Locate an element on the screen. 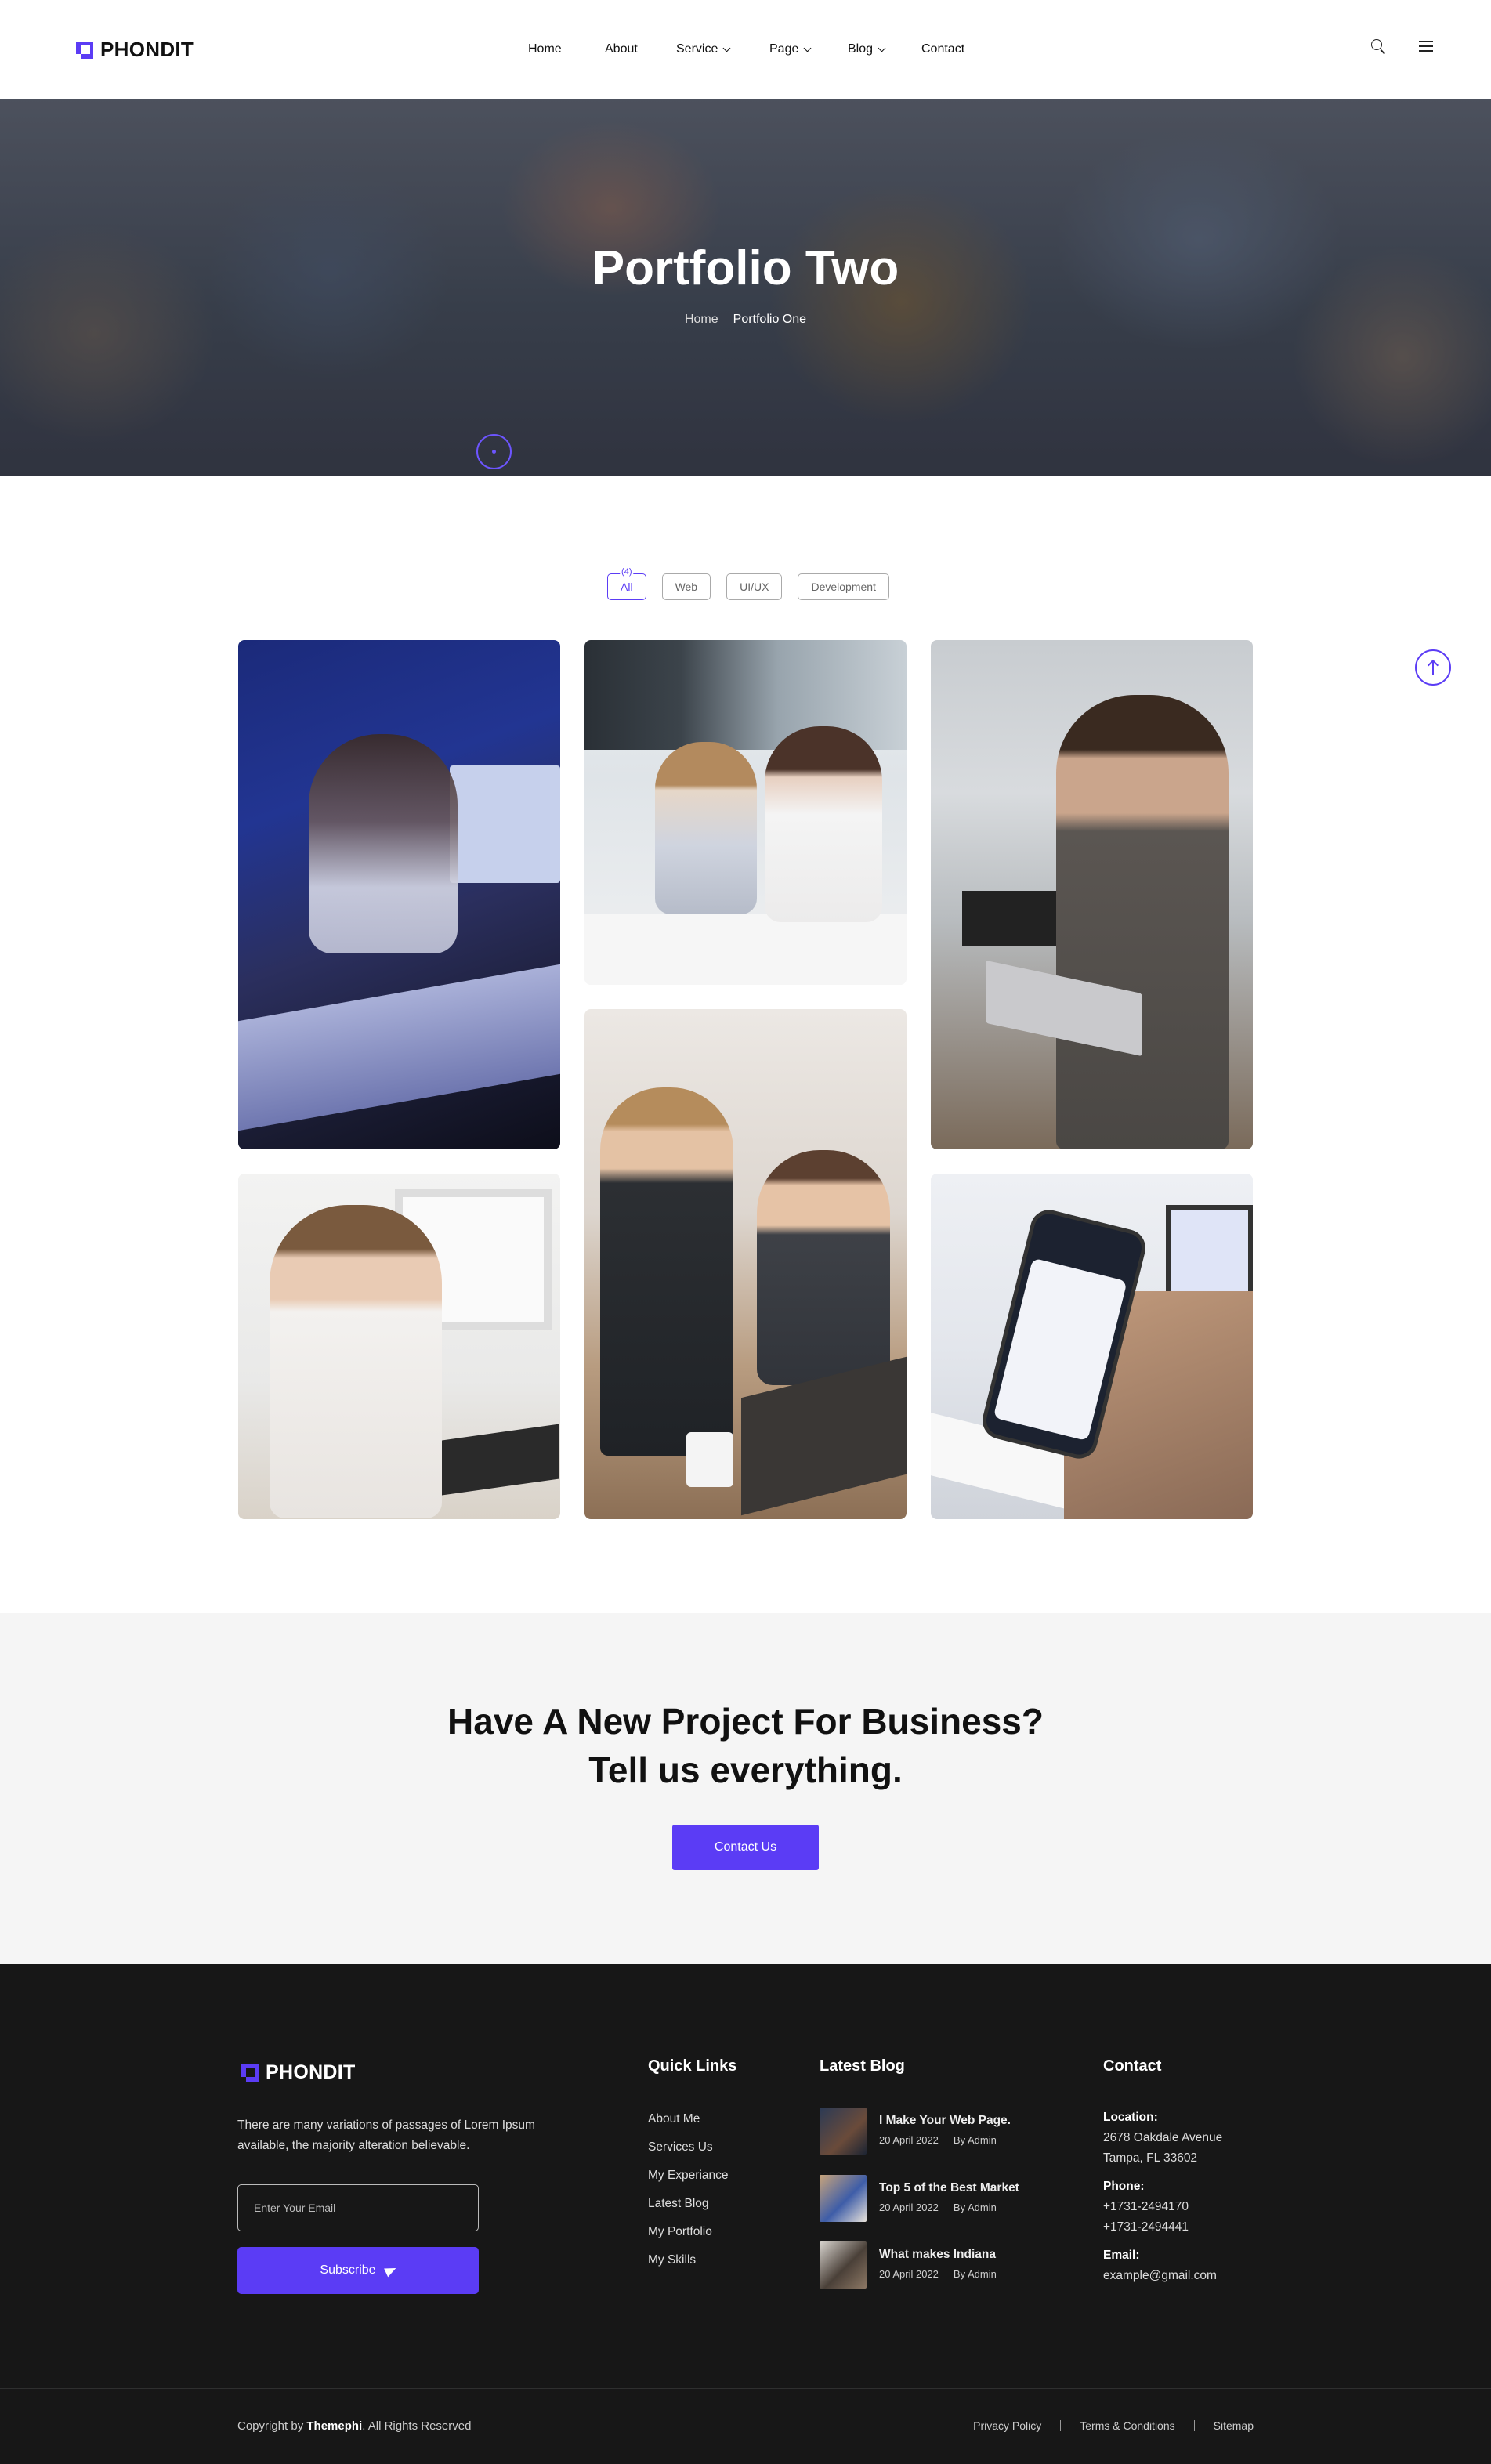 The height and width of the screenshot is (2464, 1491). footer-logo-text: PHONDIT is located at coordinates (311, 2072).